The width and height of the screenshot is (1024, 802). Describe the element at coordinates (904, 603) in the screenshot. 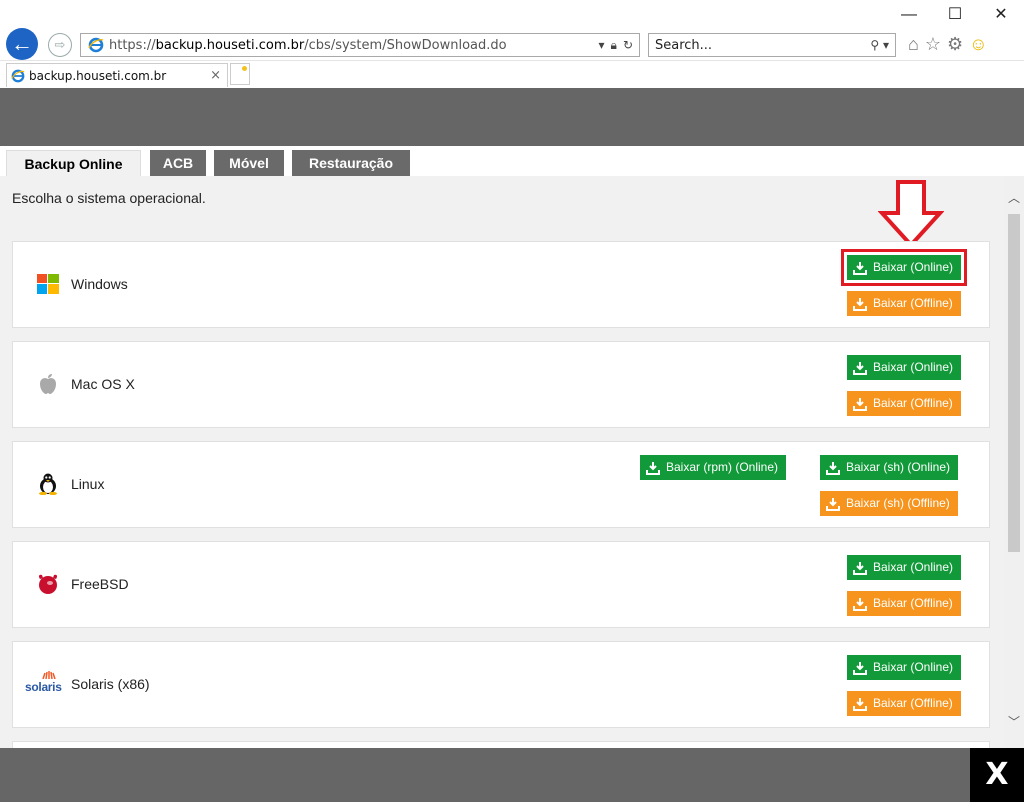

I see `freebsd-offline-download-button: Baixar (Offline)` at that location.